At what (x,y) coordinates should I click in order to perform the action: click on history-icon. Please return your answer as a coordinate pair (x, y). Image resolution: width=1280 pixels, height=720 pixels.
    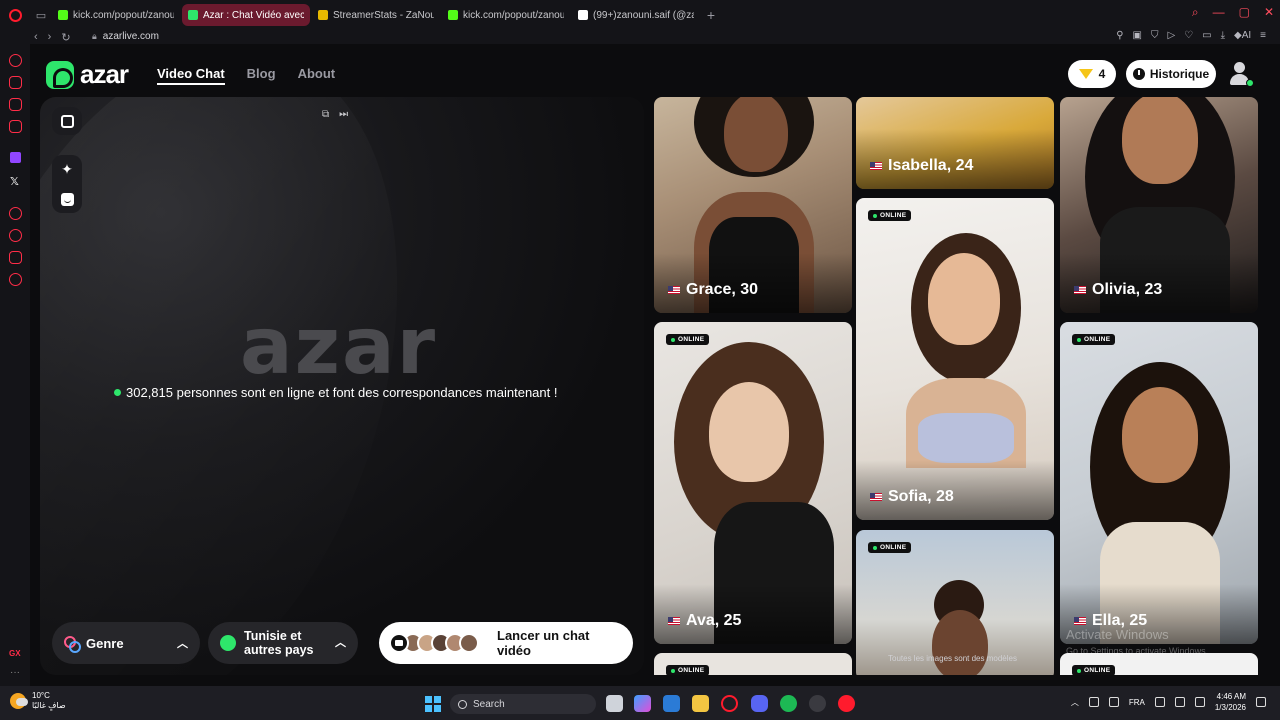
    Looking at the image, I should click on (15, 235).